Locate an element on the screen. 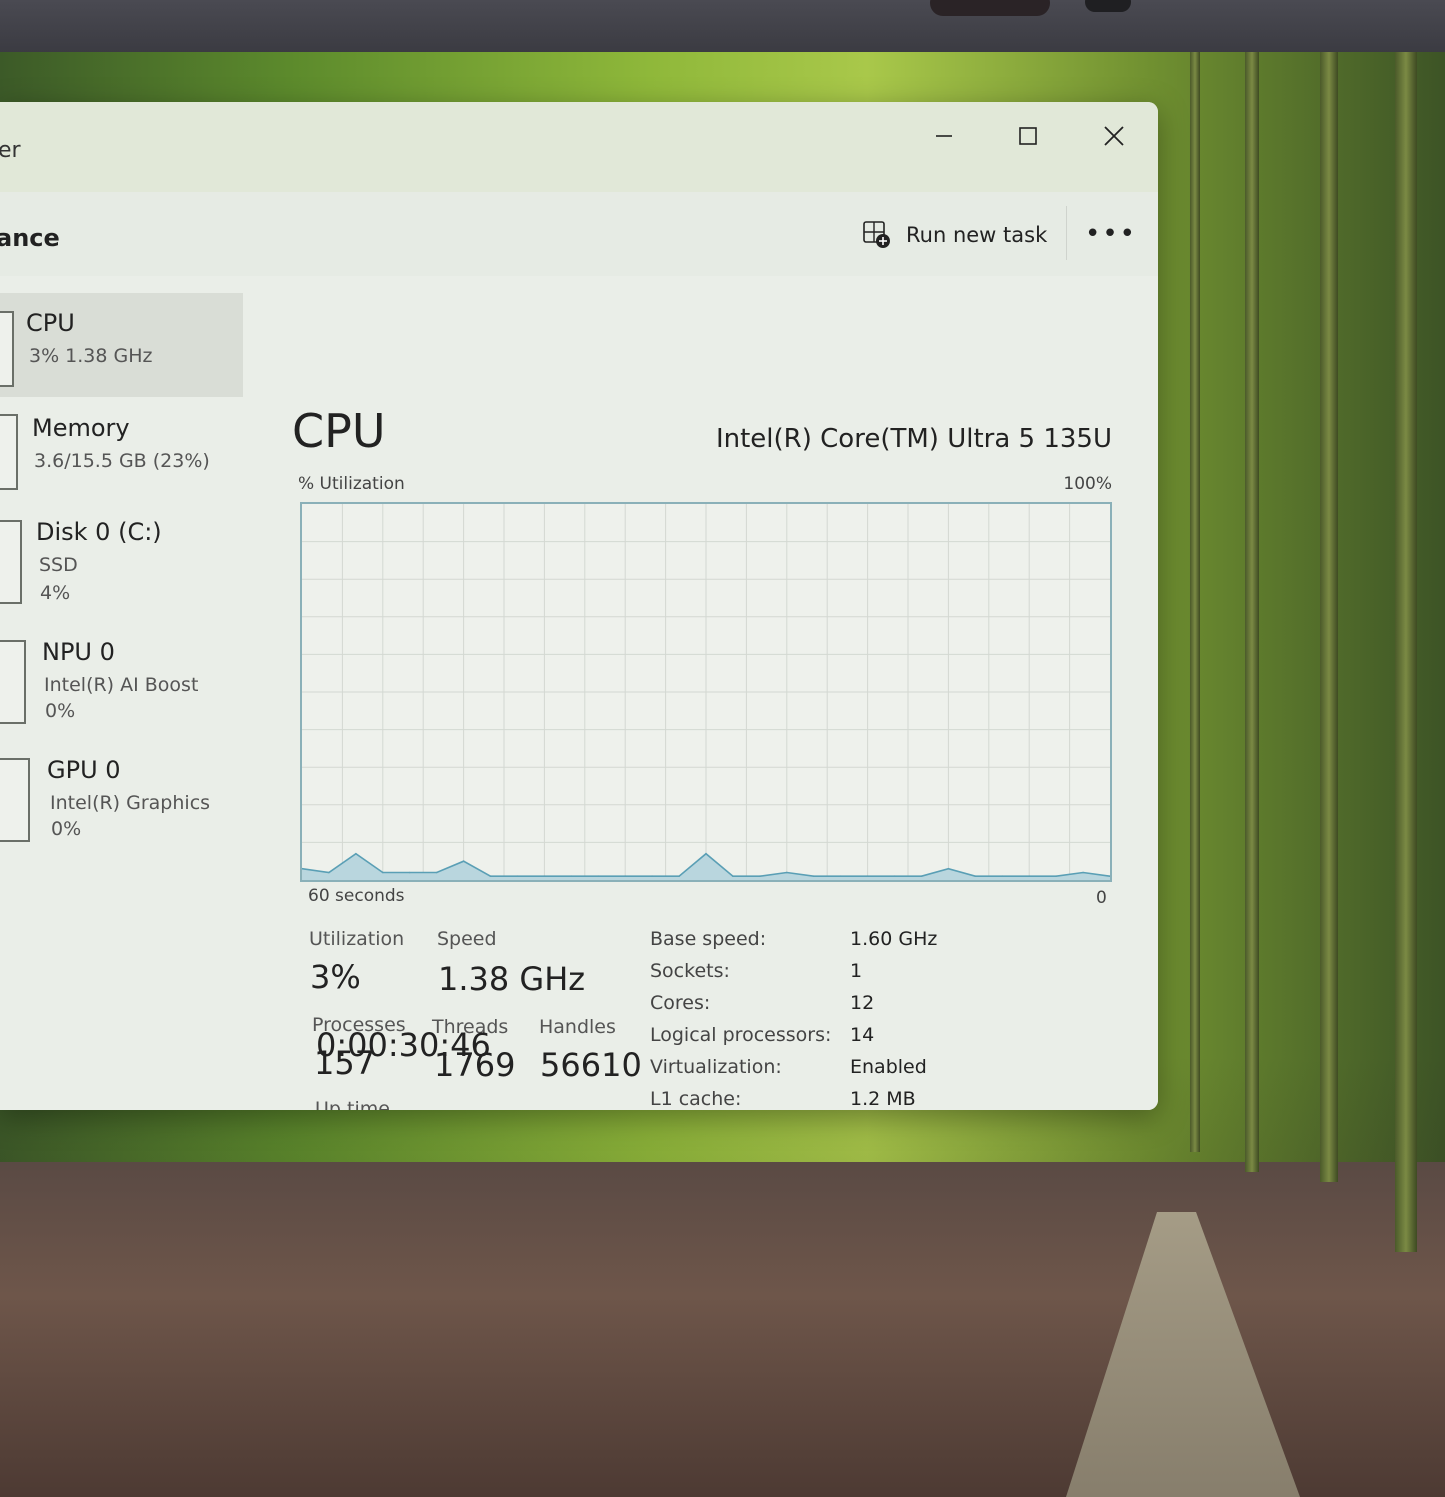 This screenshot has height=1497, width=1445. utilization-label: Utilization is located at coordinates (357, 939).